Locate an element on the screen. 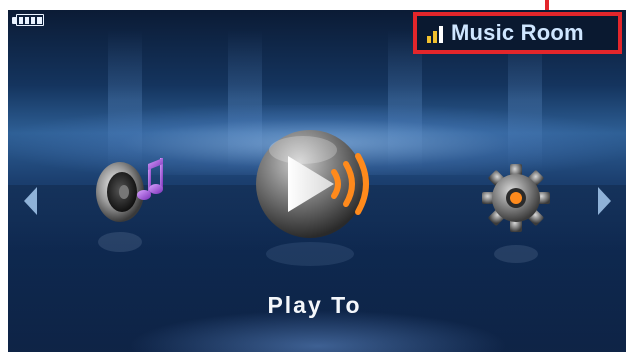 The height and width of the screenshot is (362, 629). speaker-music-icon is located at coordinates (135, 205).